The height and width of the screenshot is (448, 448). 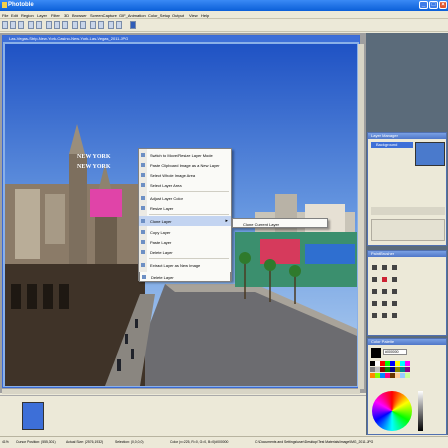 What do you see at coordinates (143, 155) in the screenshot?
I see `move-icon` at bounding box center [143, 155].